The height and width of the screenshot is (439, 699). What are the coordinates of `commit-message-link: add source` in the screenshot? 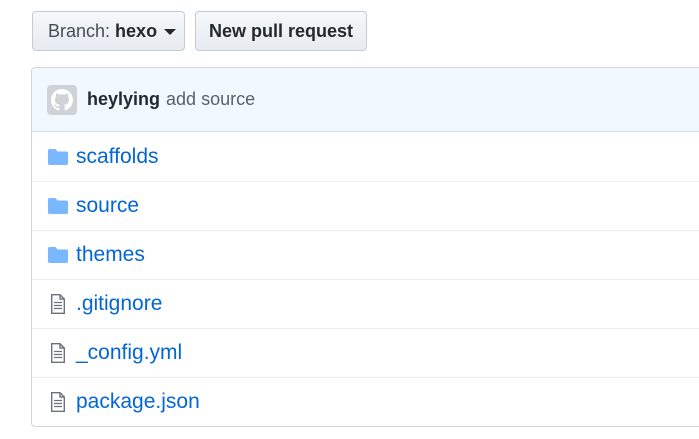 It's located at (210, 99).